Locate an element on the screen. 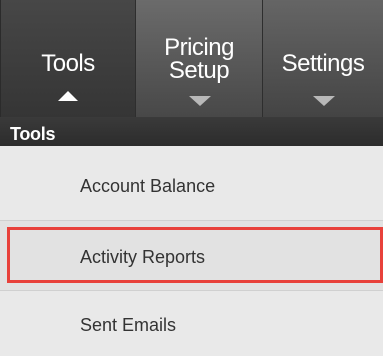  section-title-tools: Tools is located at coordinates (33, 134).